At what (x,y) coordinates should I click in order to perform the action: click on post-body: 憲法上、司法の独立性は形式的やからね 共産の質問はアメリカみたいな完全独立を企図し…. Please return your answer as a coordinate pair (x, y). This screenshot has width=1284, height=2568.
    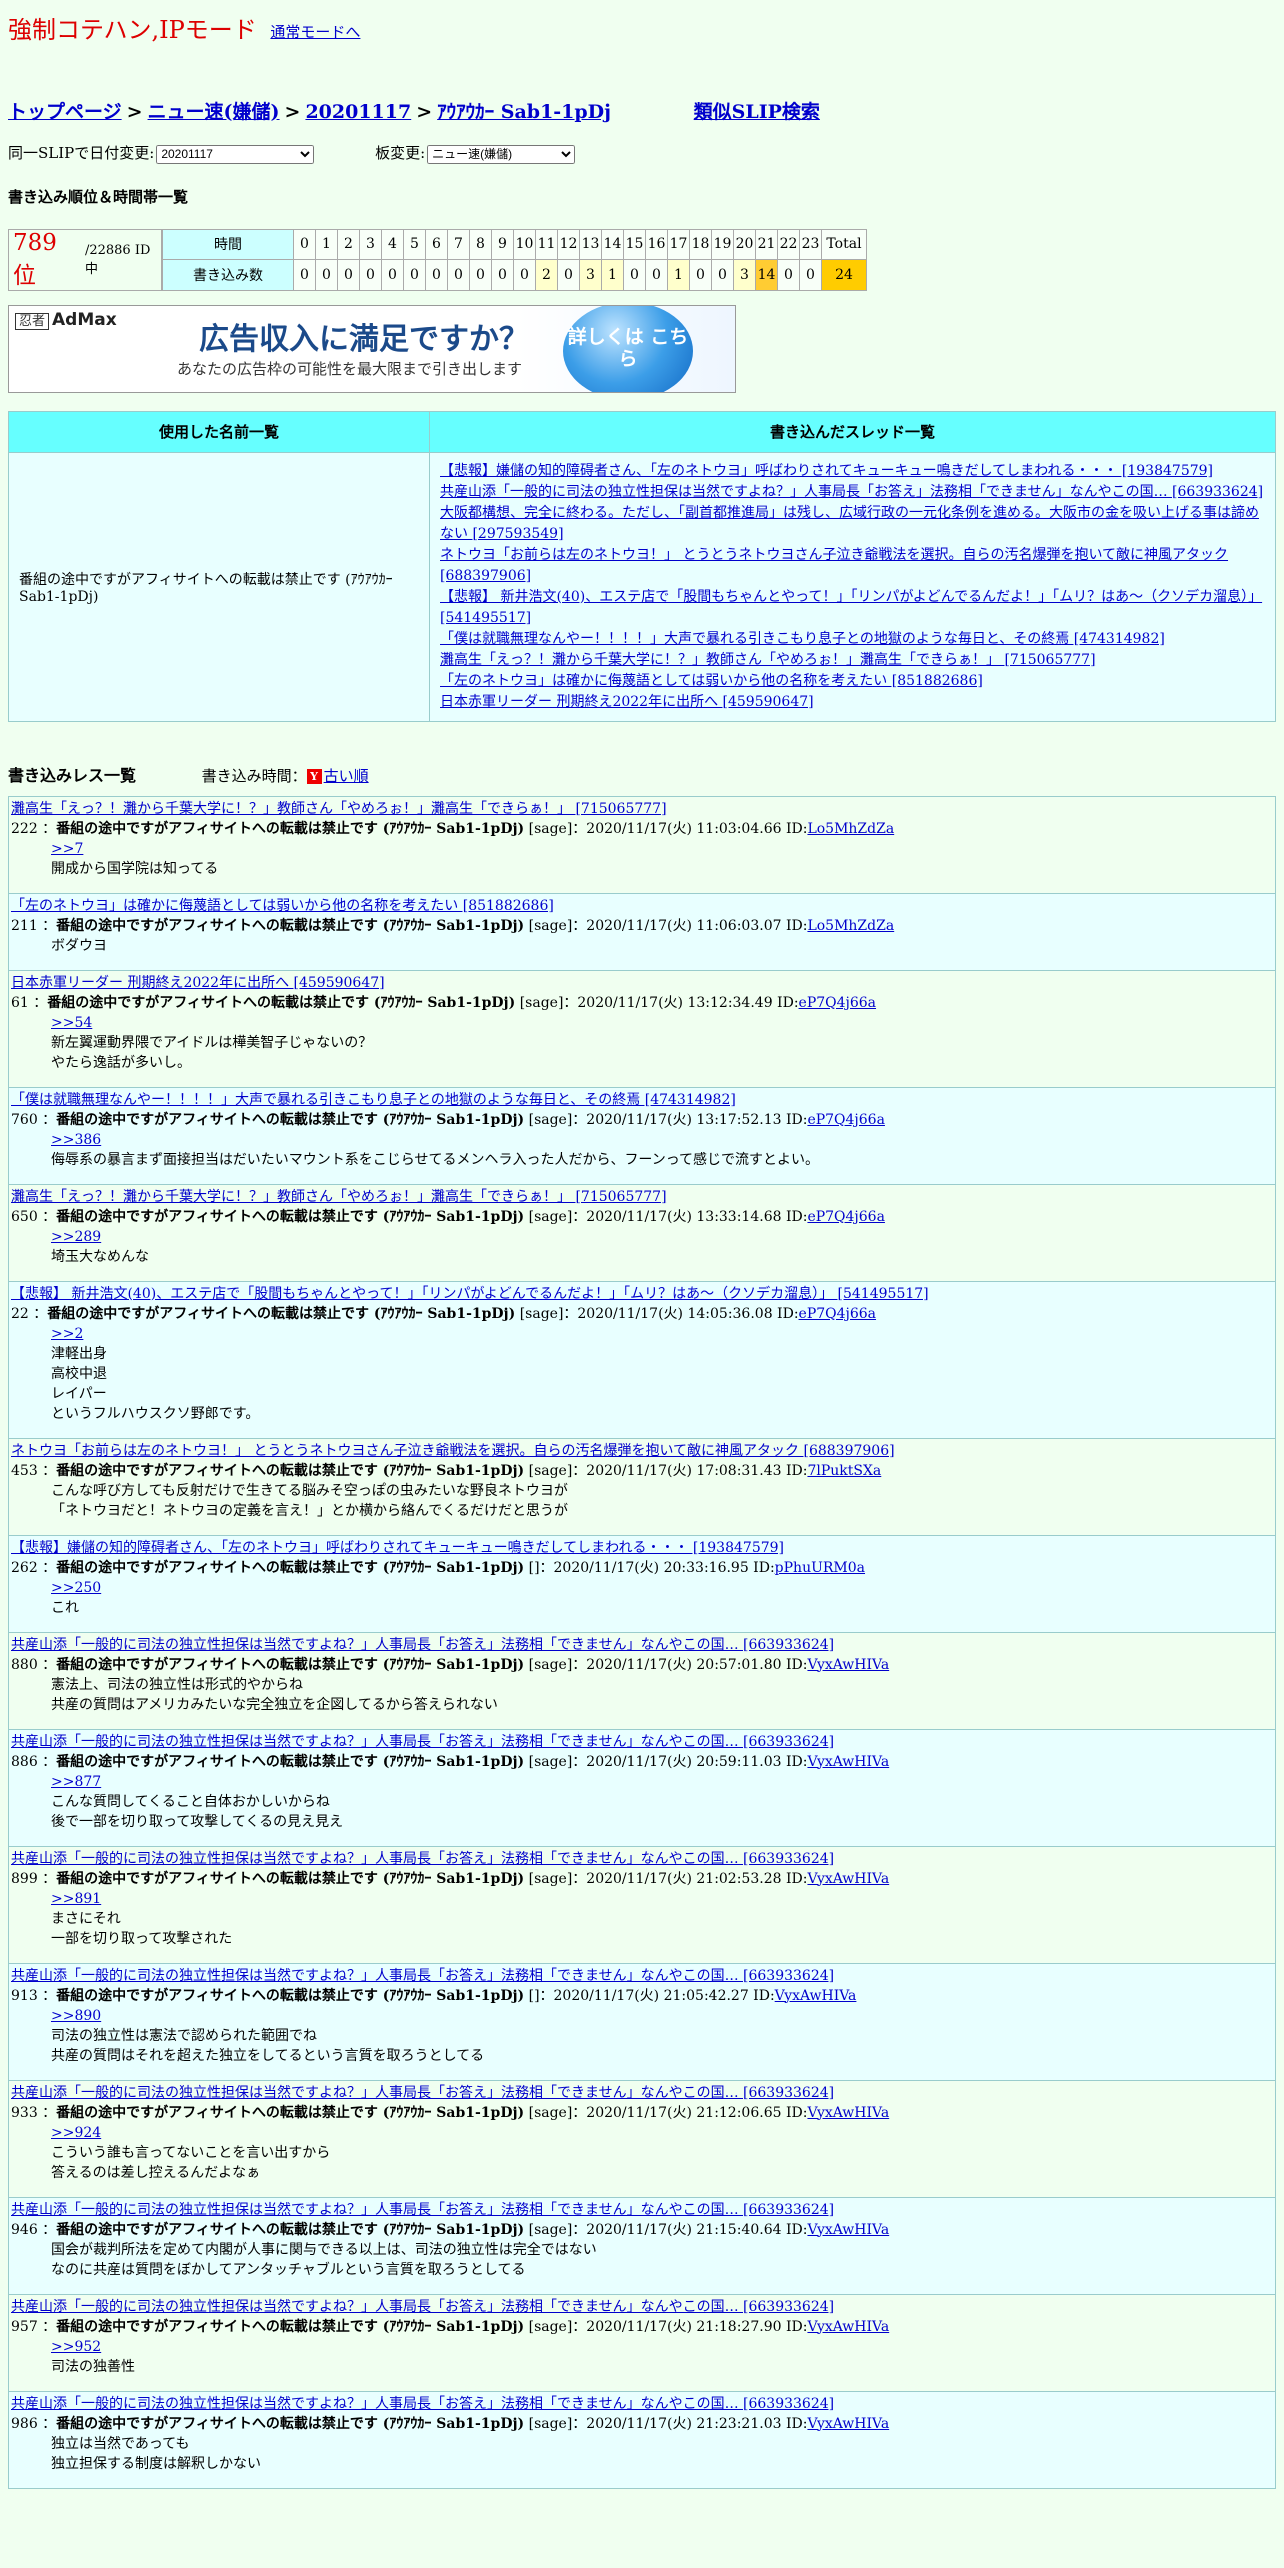
    Looking at the image, I should click on (642, 1695).